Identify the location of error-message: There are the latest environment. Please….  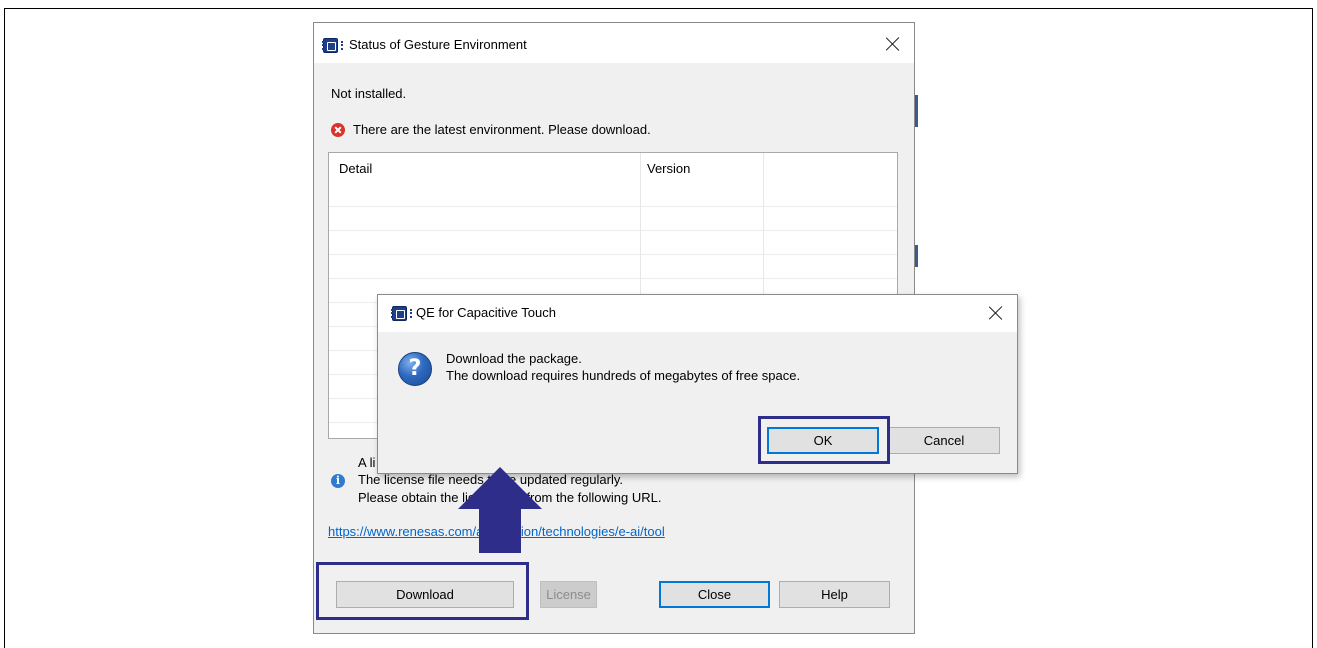
(502, 129).